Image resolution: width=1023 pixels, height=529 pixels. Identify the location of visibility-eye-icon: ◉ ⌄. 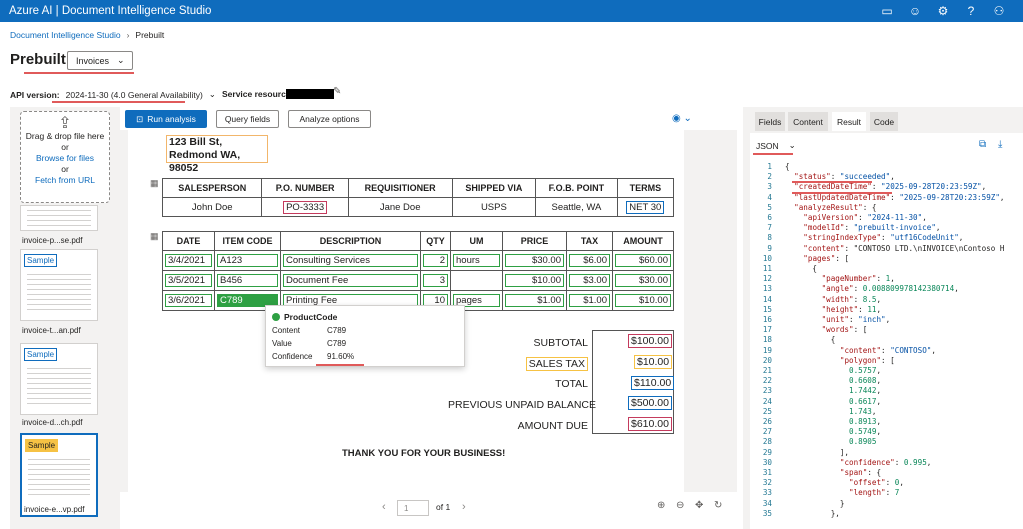
(682, 118).